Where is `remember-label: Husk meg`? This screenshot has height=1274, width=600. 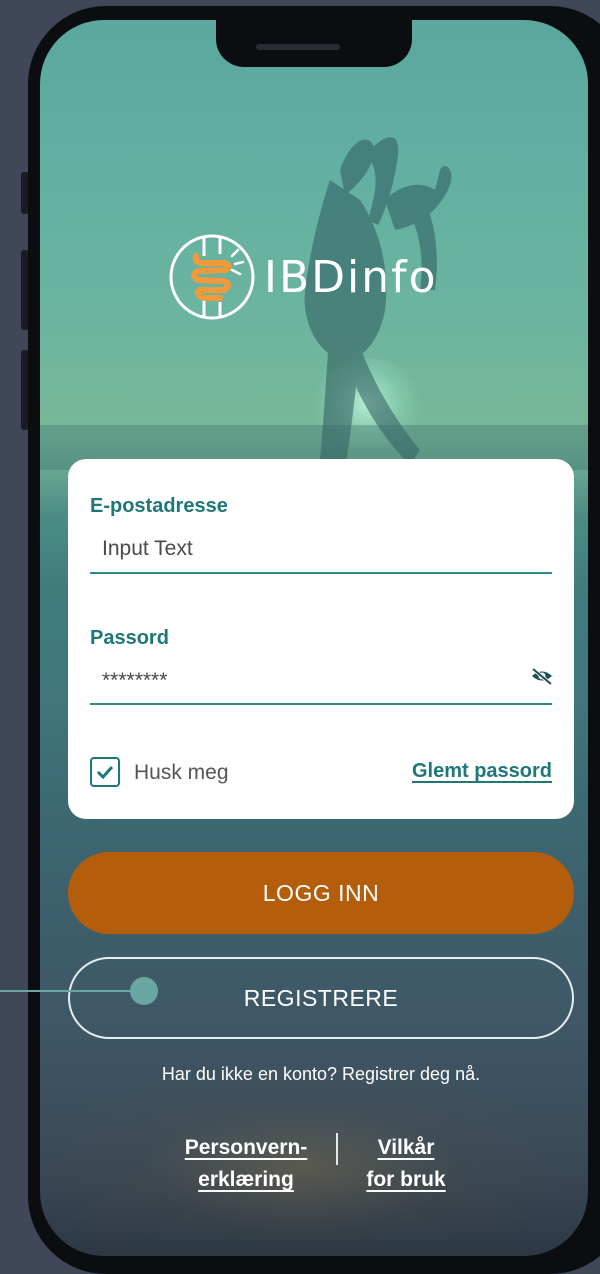
remember-label: Husk meg is located at coordinates (181, 772).